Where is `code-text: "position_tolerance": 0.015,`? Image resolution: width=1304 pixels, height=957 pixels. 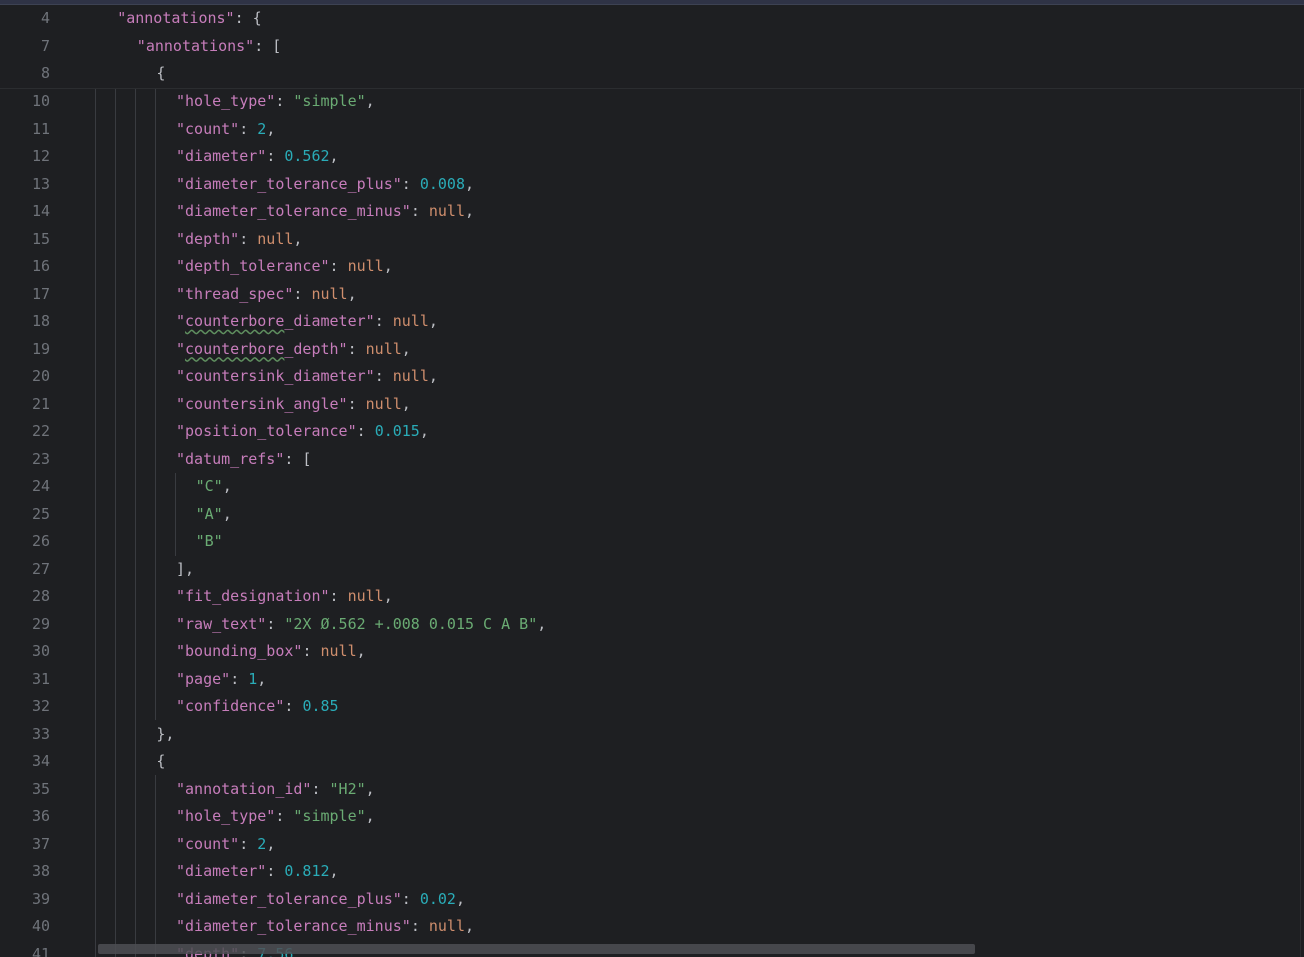
code-text: "position_tolerance": 0.015, is located at coordinates (302, 431).